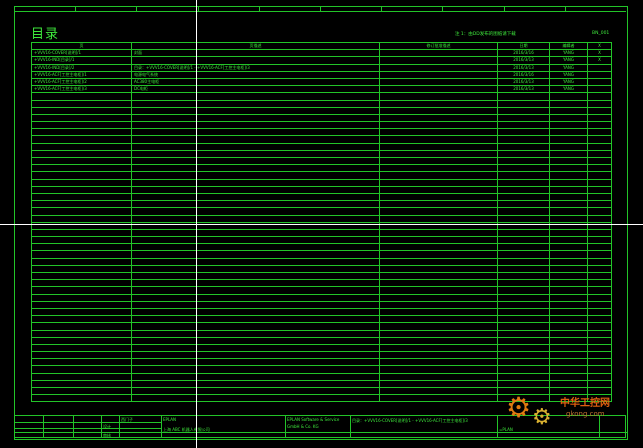  Describe the element at coordinates (523, 46) in the screenshot. I see `col-header-date: 日期` at that location.